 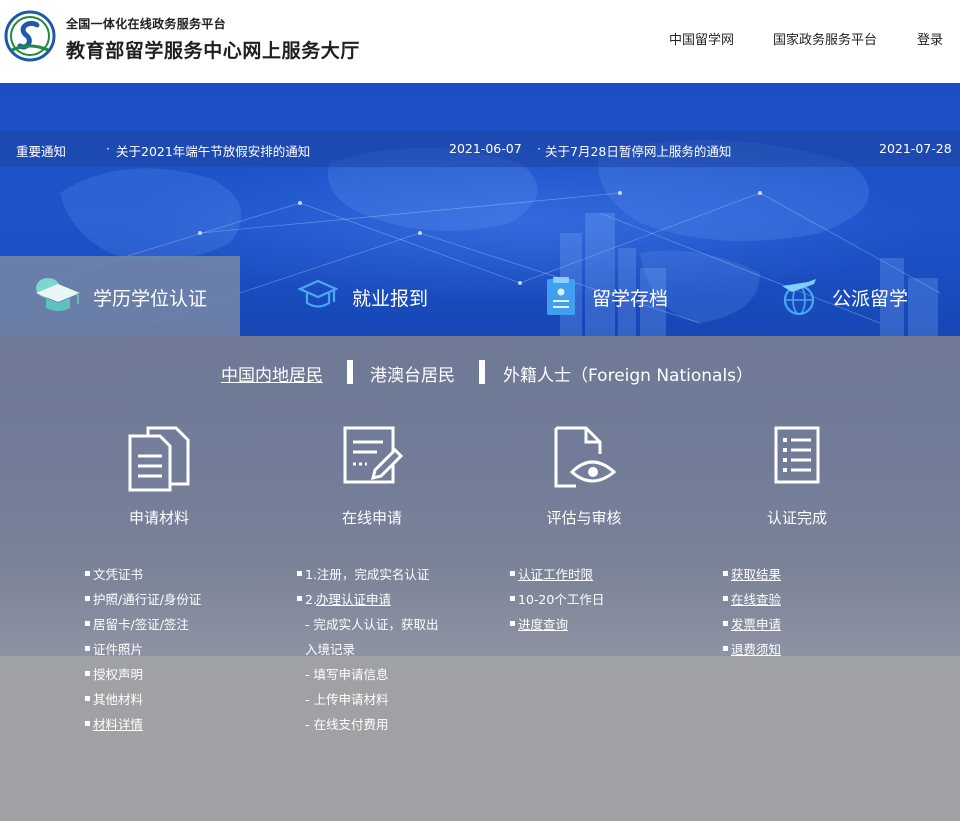 What do you see at coordinates (756, 575) in the screenshot?
I see `get-result-link: 获取结果` at bounding box center [756, 575].